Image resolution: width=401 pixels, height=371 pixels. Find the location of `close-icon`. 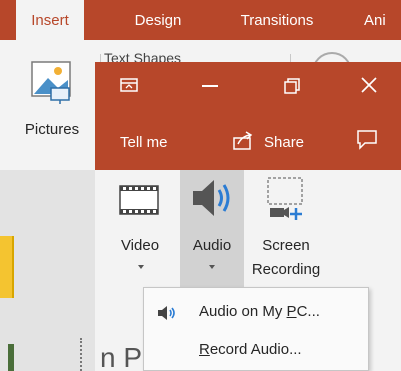

close-icon is located at coordinates (369, 85).